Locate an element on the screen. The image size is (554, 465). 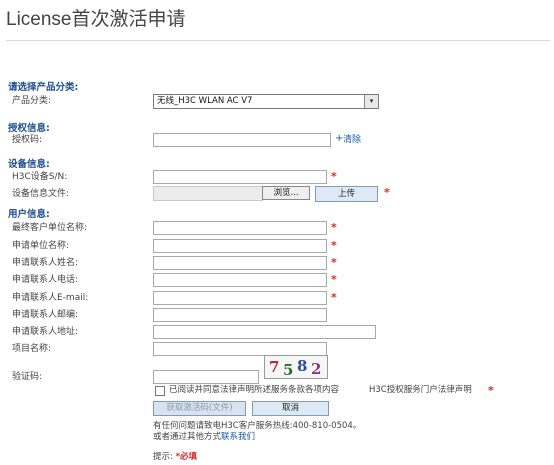
device-file-path is located at coordinates (208, 193).